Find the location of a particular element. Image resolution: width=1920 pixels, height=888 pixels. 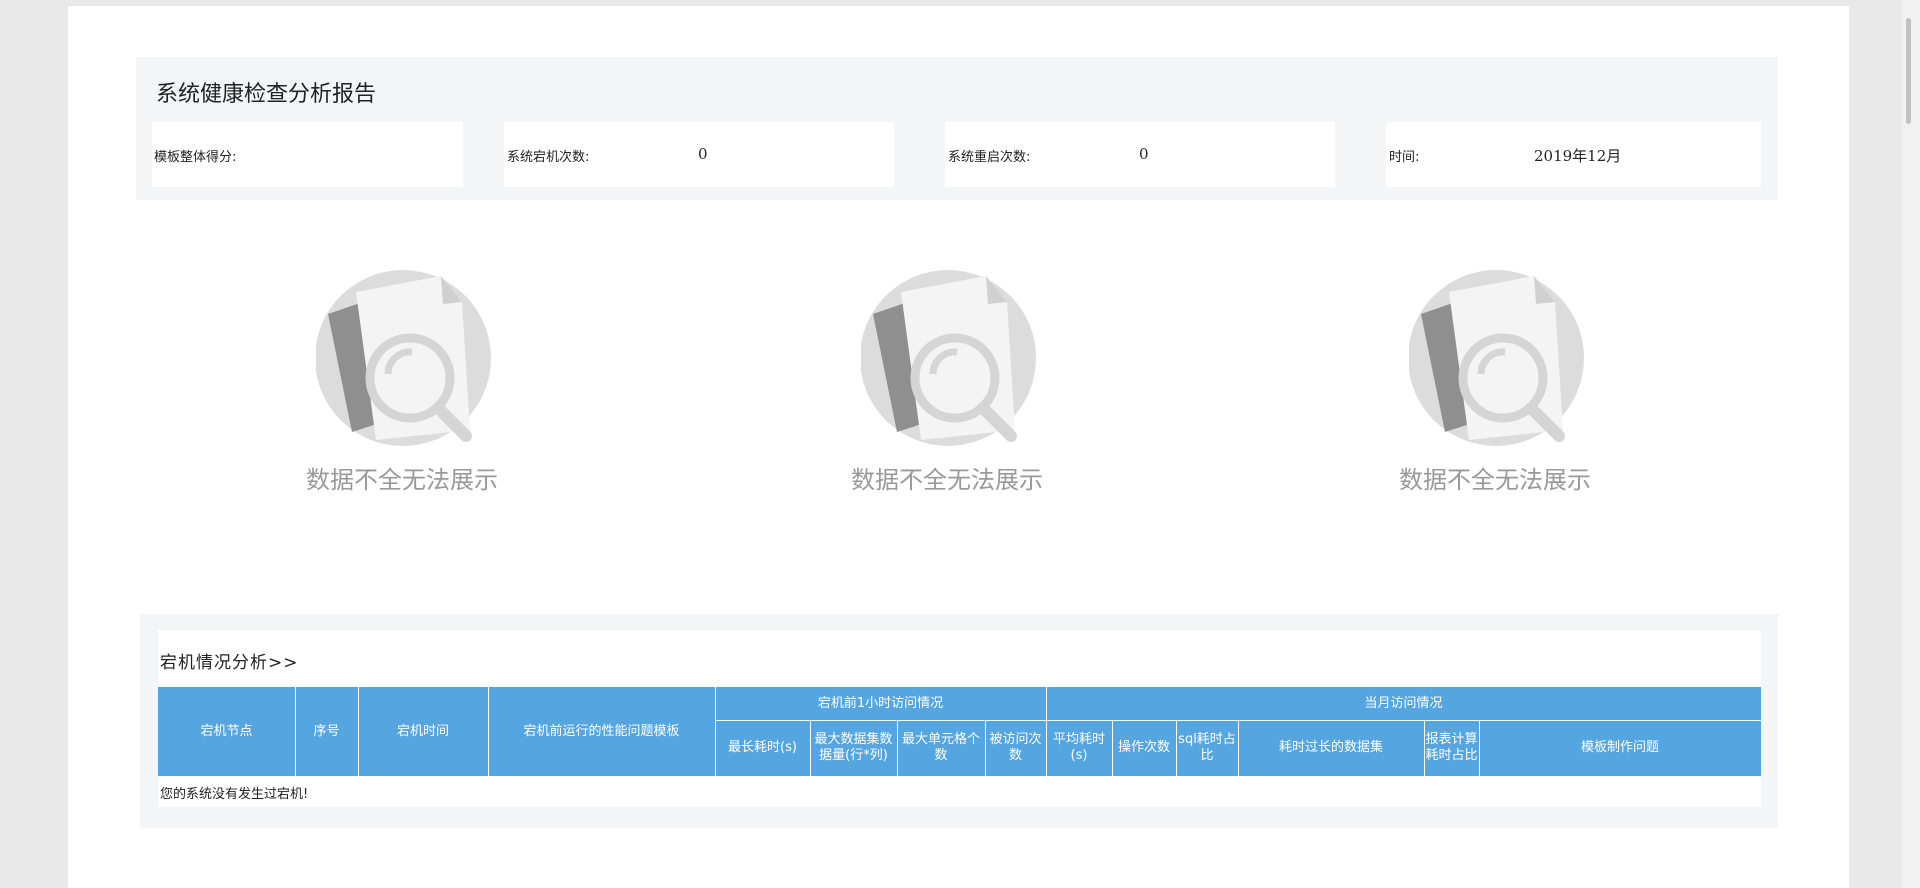

stat-card-crash-count: 系统宕机次数: 0 is located at coordinates (699, 154).